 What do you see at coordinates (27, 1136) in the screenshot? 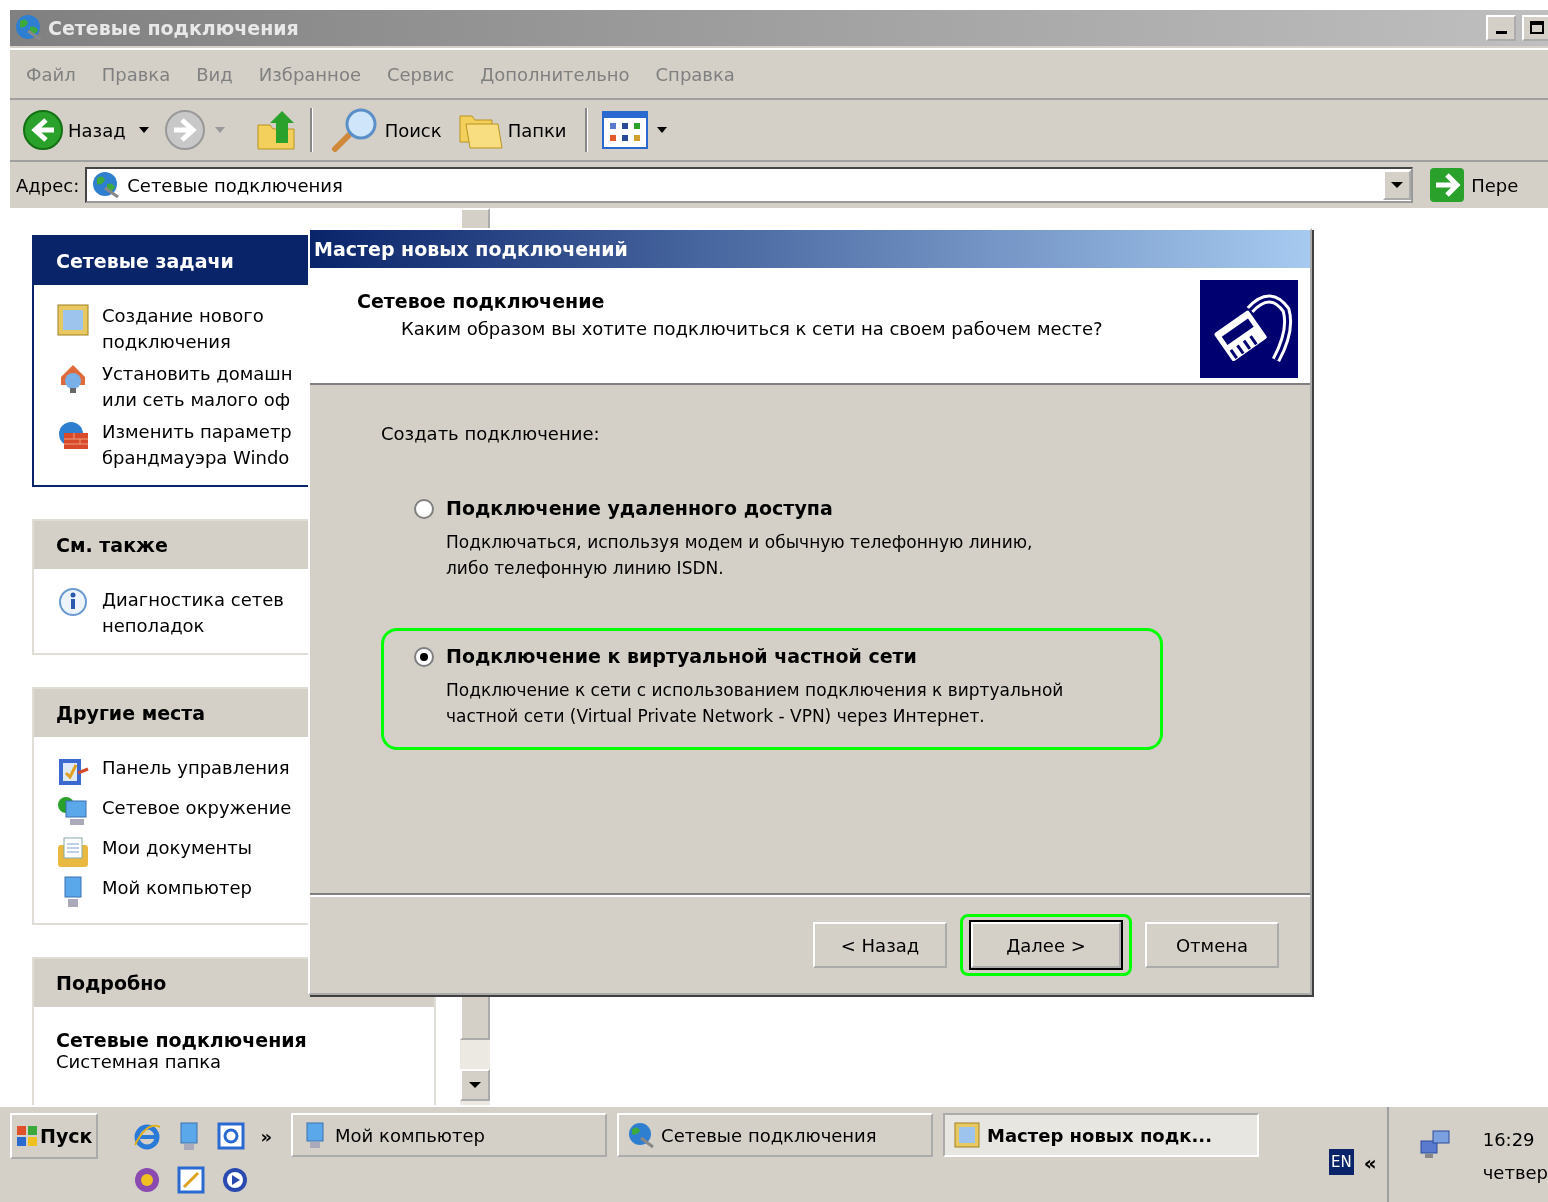
I see `windows-flag-icon` at bounding box center [27, 1136].